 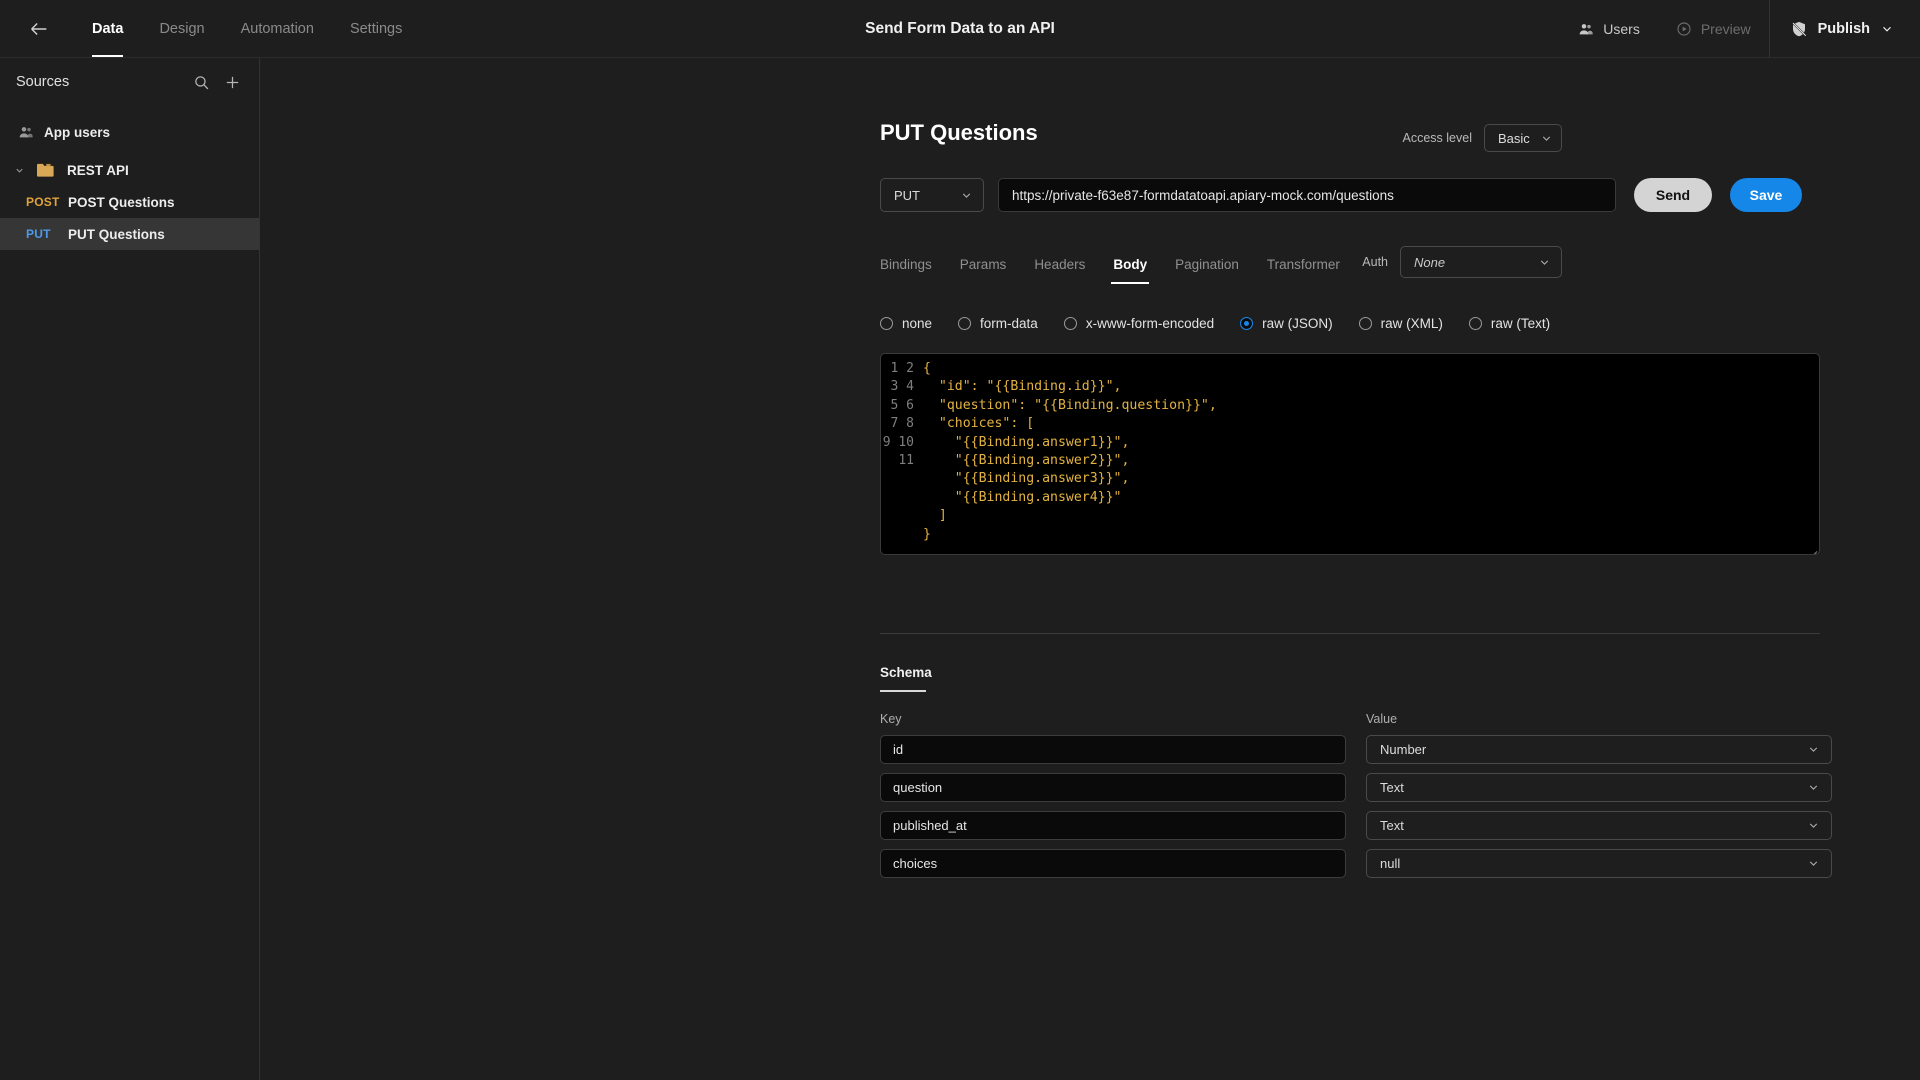 What do you see at coordinates (1303, 264) in the screenshot?
I see `tab-transformer-label: Transformer` at bounding box center [1303, 264].